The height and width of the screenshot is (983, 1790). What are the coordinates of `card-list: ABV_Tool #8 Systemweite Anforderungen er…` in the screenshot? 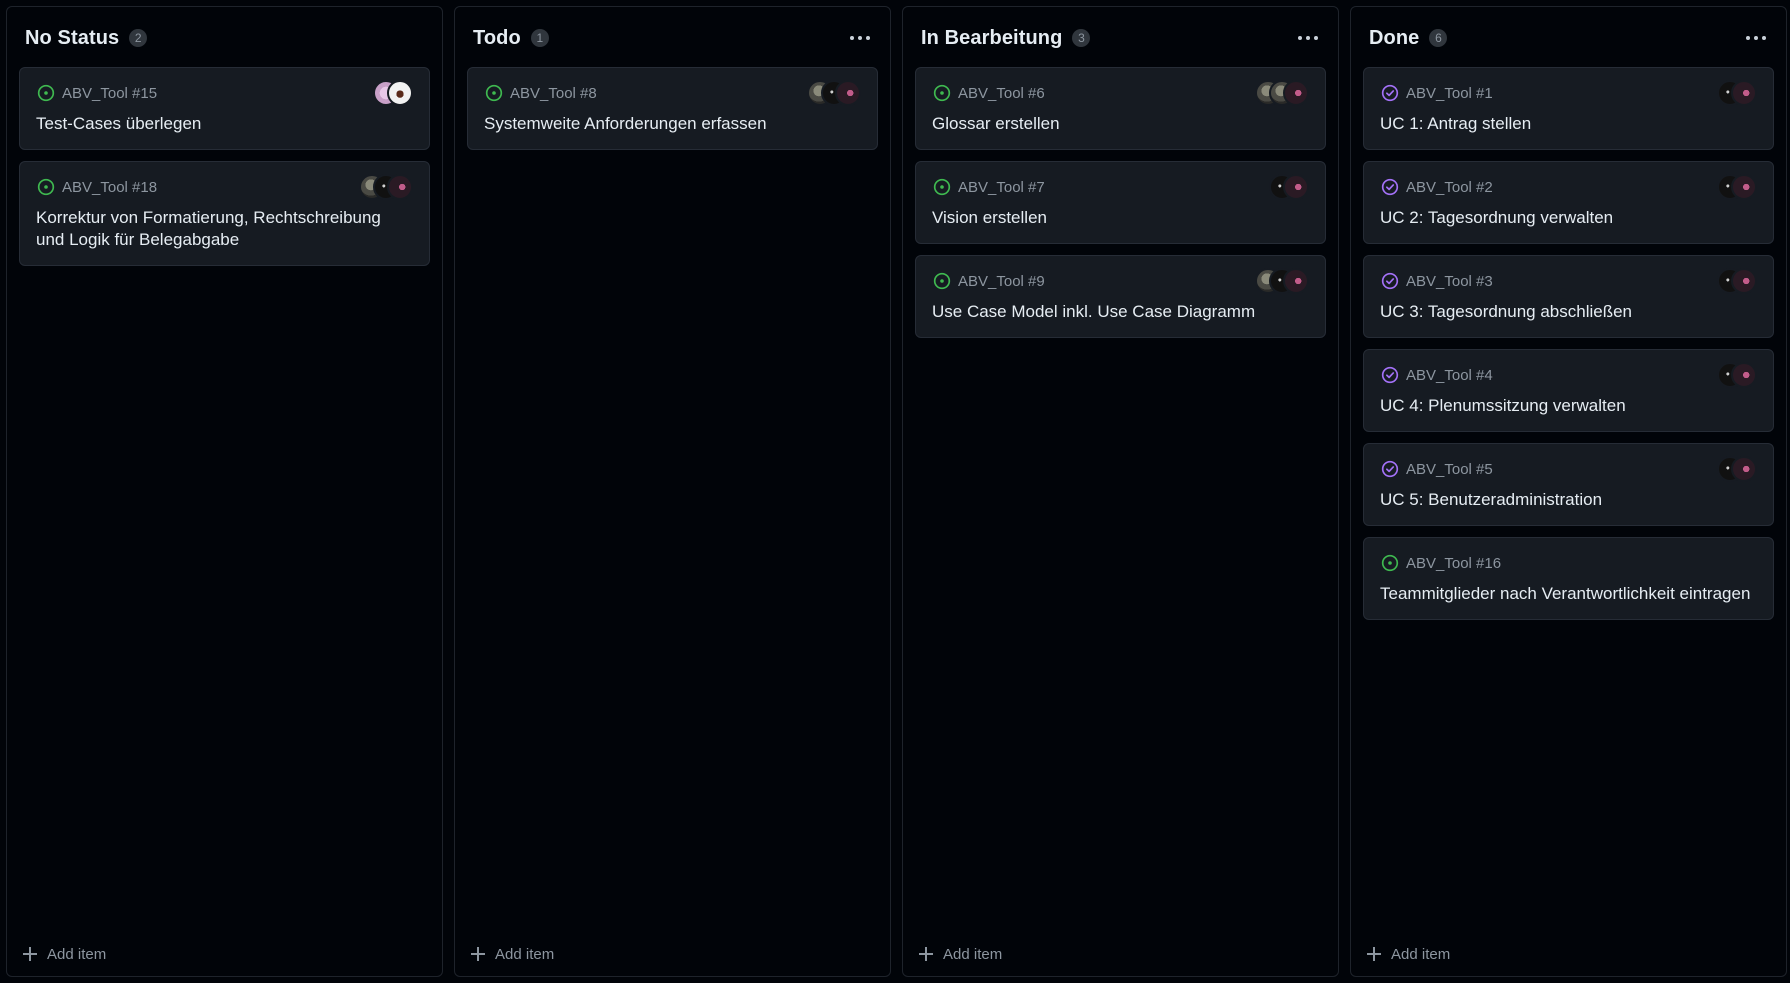 It's located at (672, 108).